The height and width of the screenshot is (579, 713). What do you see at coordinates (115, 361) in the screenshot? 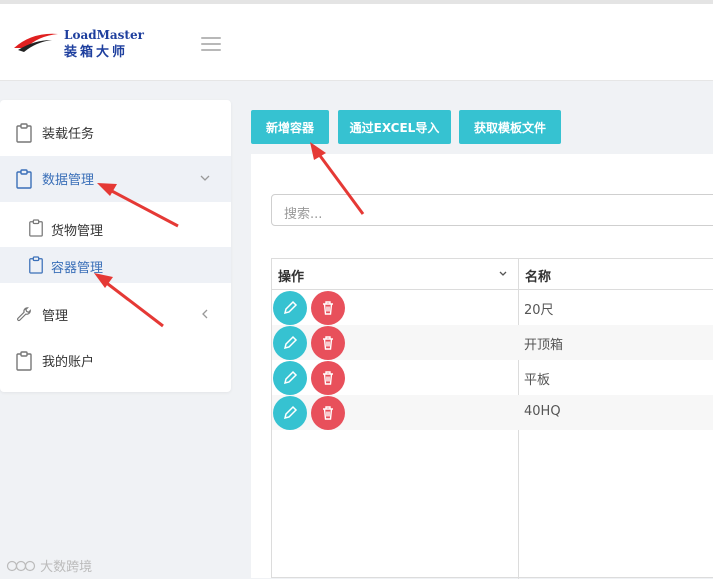
I see `sidebar-item-my-account: 我的账户` at bounding box center [115, 361].